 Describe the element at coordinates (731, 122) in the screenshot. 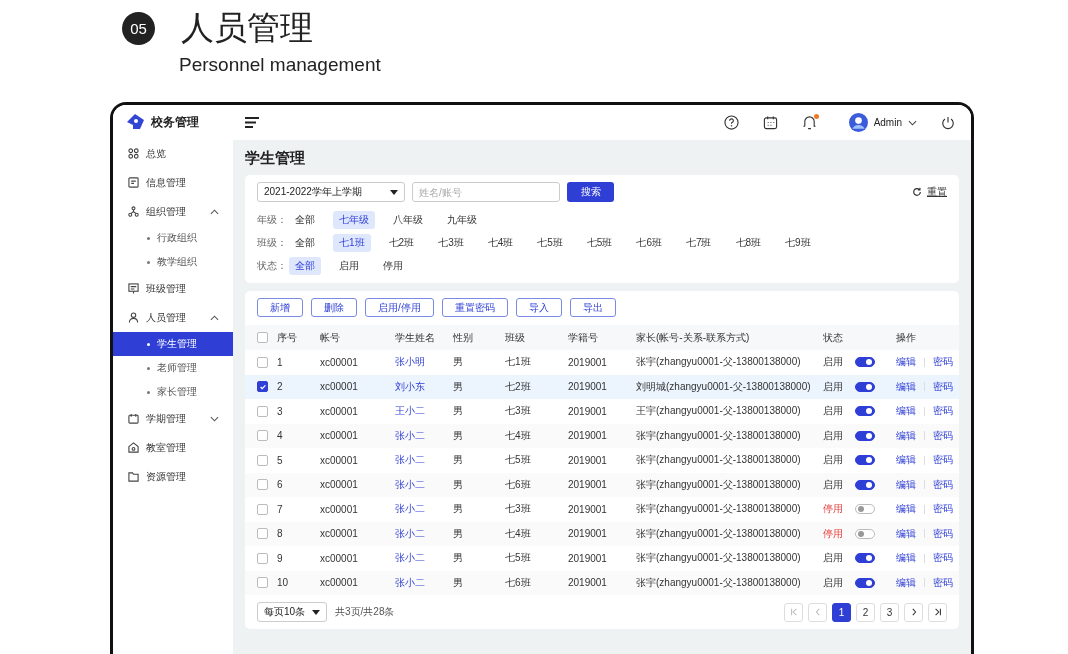

I see `help-icon` at that location.